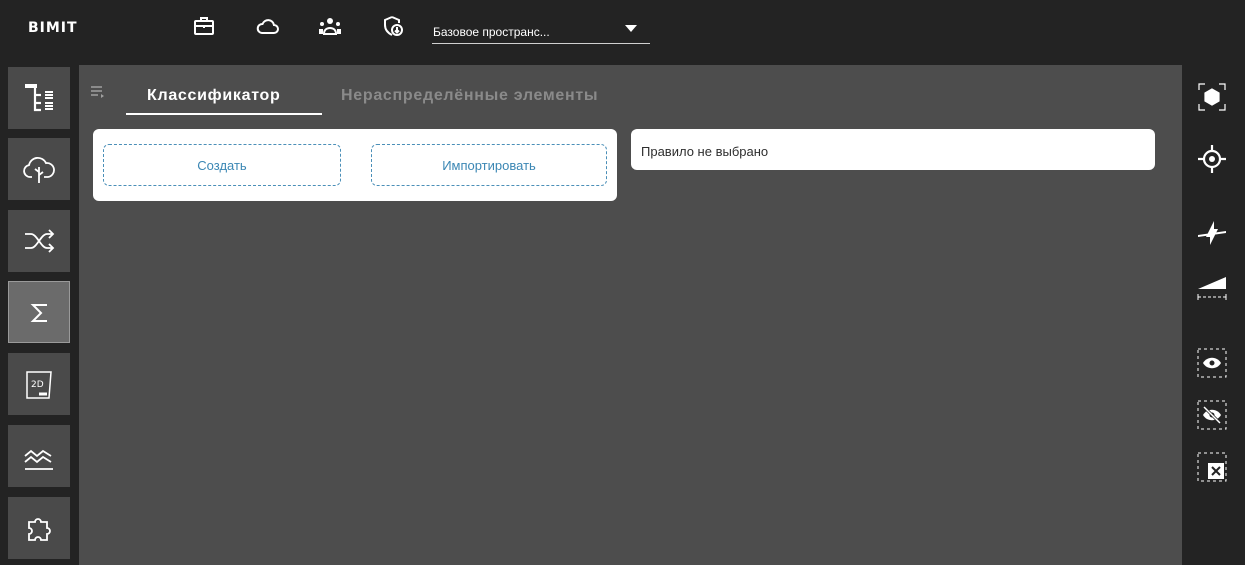 The image size is (1245, 565). What do you see at coordinates (705, 151) in the screenshot?
I see `rule-status-text: Правило не выбрано` at bounding box center [705, 151].